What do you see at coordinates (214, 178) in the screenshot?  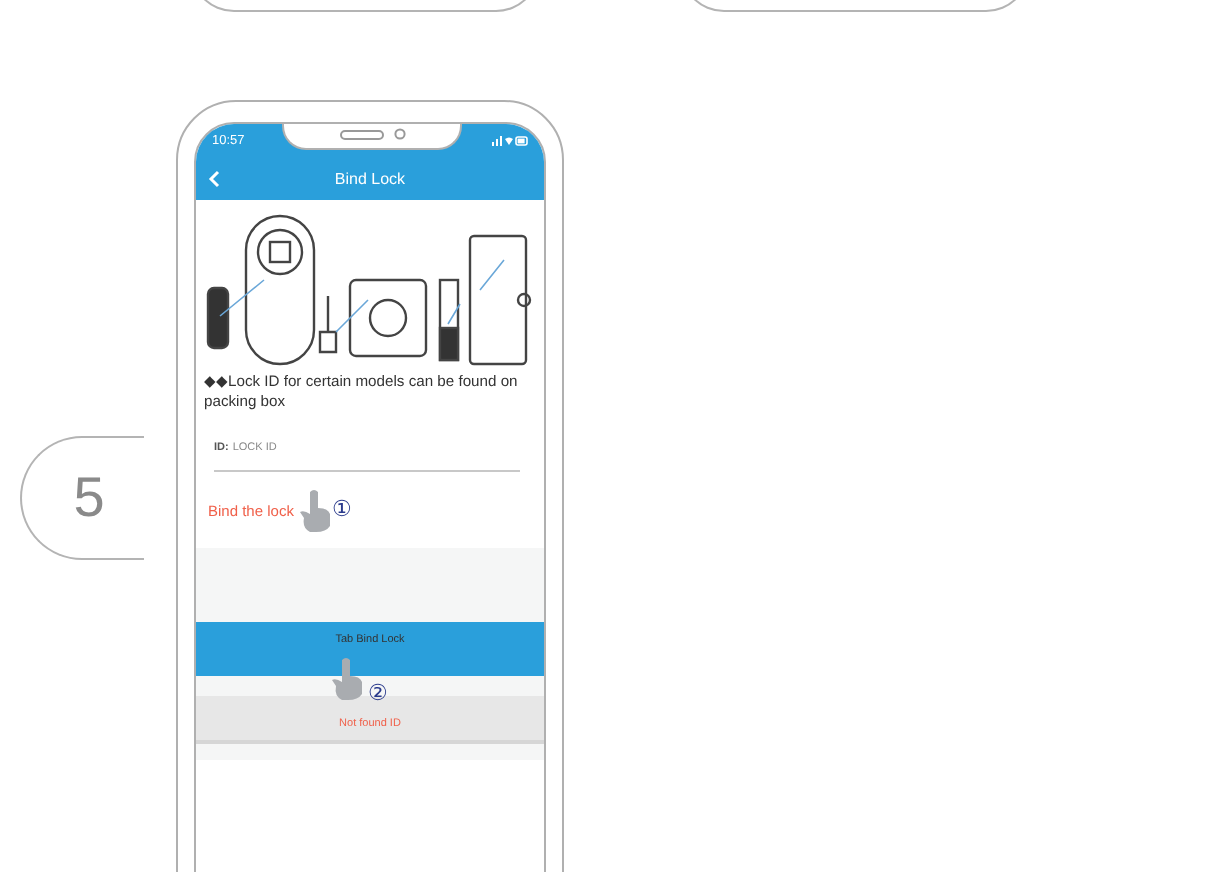 I see `back-icon` at bounding box center [214, 178].